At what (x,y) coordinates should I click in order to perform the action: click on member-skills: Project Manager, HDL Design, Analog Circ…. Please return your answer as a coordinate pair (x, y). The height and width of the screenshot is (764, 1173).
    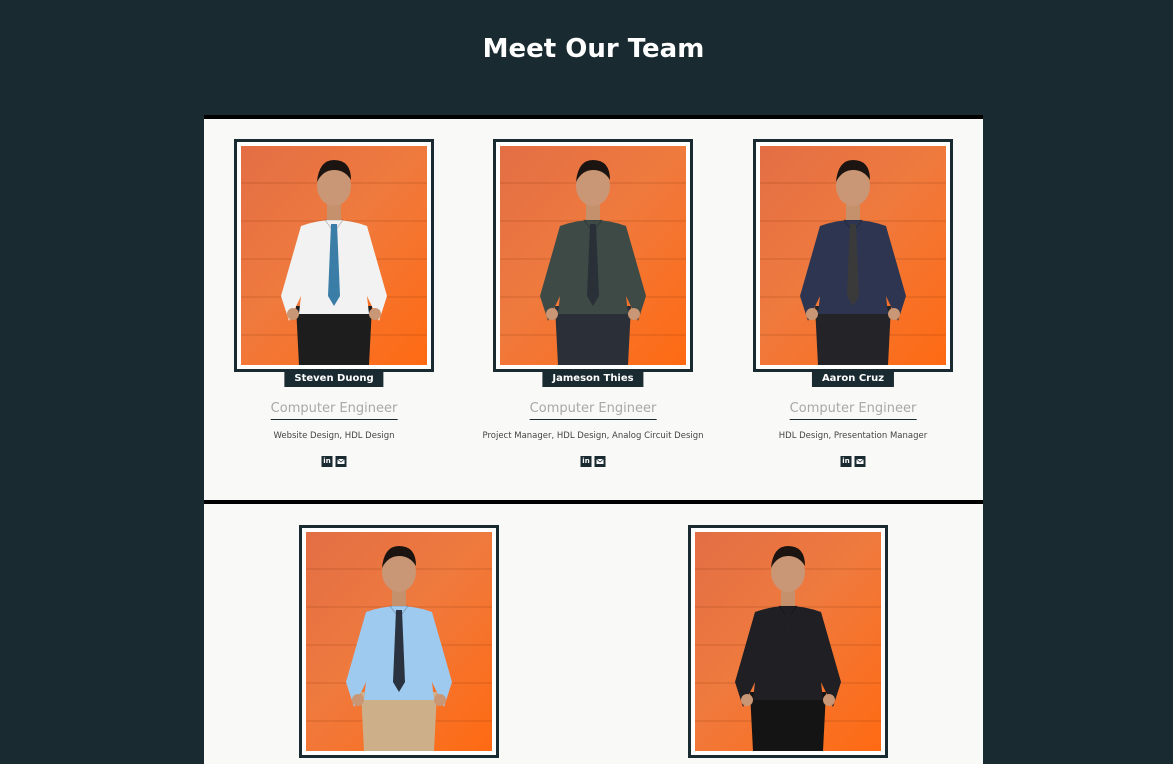
    Looking at the image, I should click on (593, 436).